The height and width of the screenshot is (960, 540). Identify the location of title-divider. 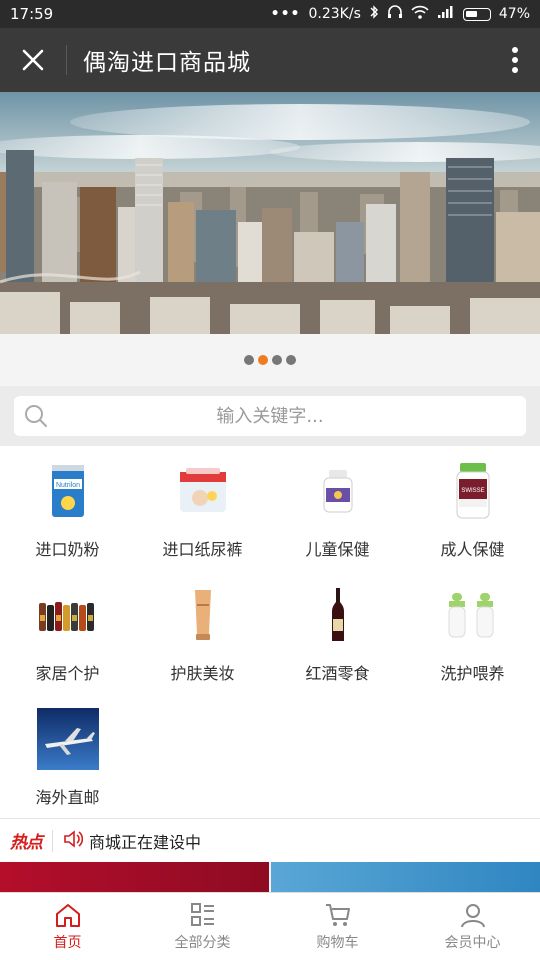
(66, 60).